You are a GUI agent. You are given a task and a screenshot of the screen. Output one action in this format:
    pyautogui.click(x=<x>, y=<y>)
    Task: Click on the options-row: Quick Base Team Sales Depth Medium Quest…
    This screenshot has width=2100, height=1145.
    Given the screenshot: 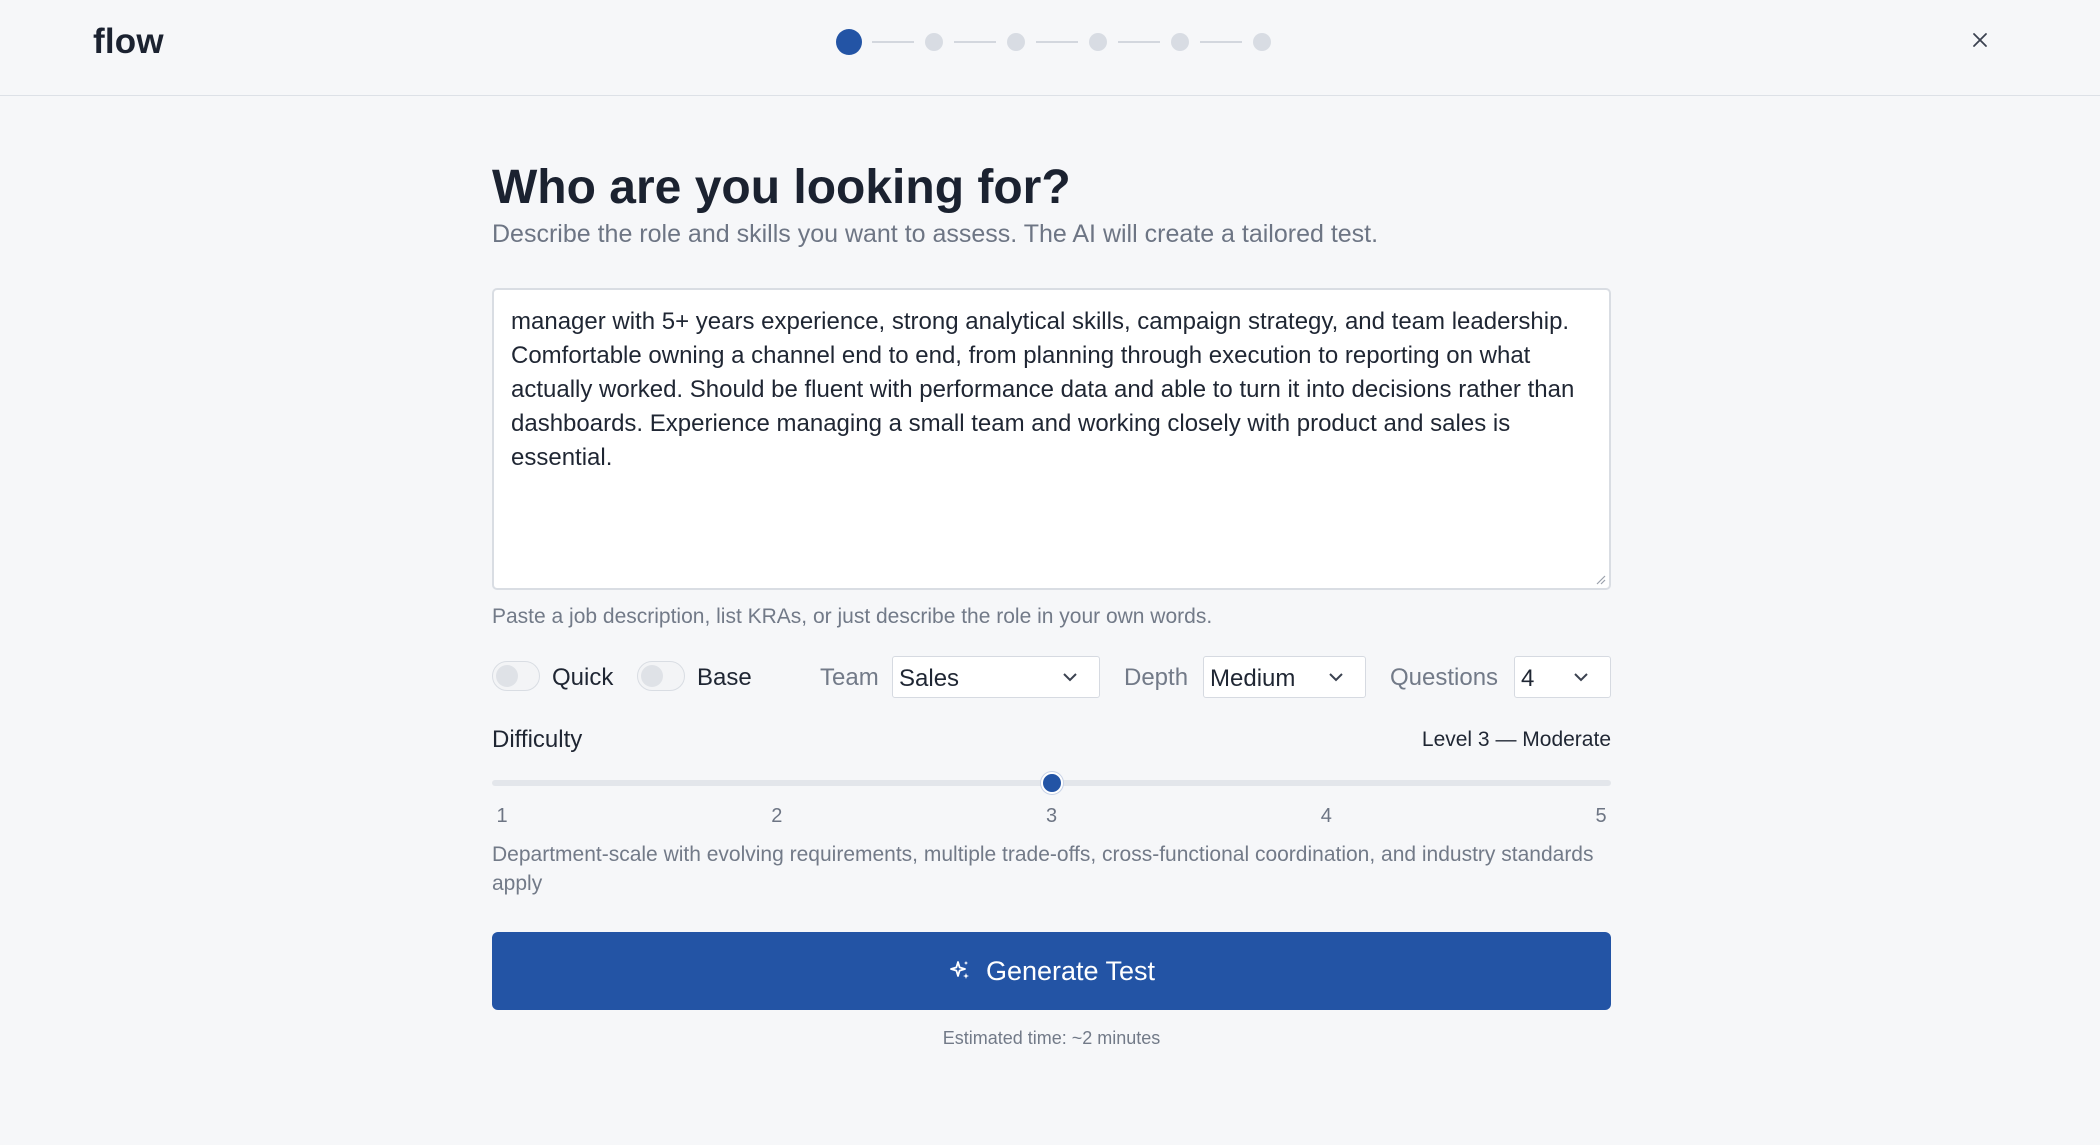 What is the action you would take?
    pyautogui.click(x=1051, y=677)
    